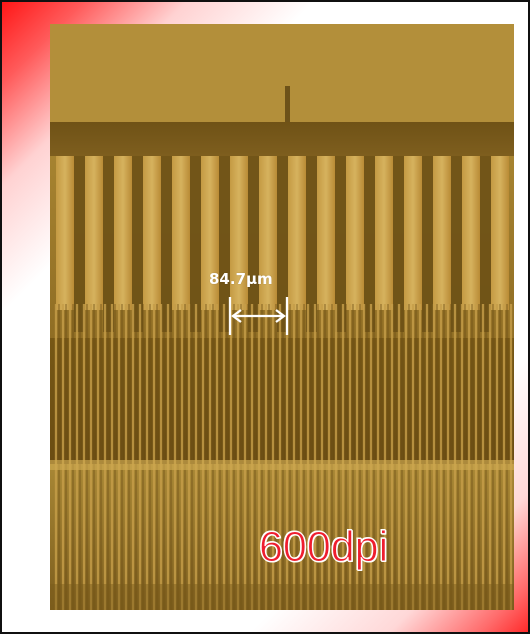  What do you see at coordinates (241, 279) in the screenshot?
I see `measurement-label: 84.7μm` at bounding box center [241, 279].